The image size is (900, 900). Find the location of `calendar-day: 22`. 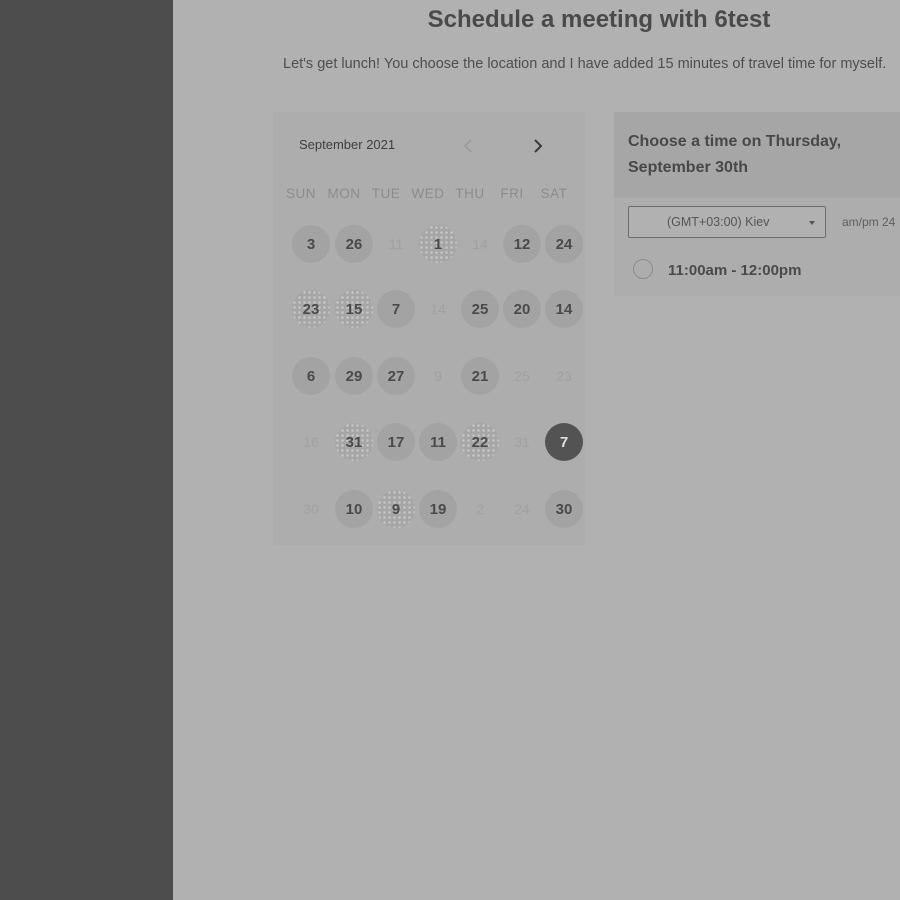

calendar-day: 22 is located at coordinates (480, 442).